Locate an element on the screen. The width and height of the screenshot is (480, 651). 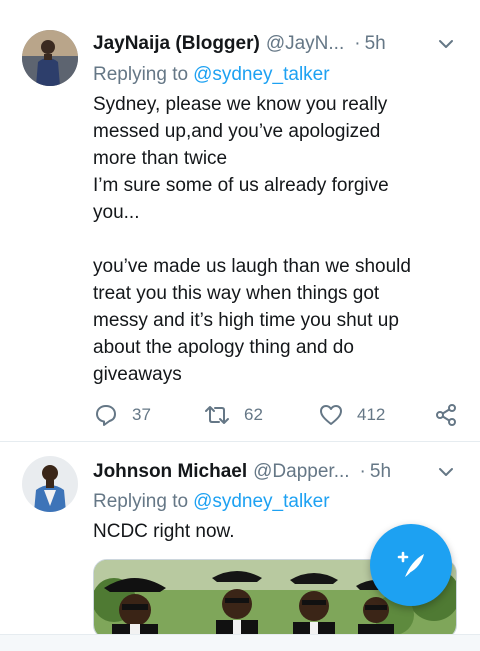
display-name: JayNaija (Blogger) is located at coordinates (176, 44).